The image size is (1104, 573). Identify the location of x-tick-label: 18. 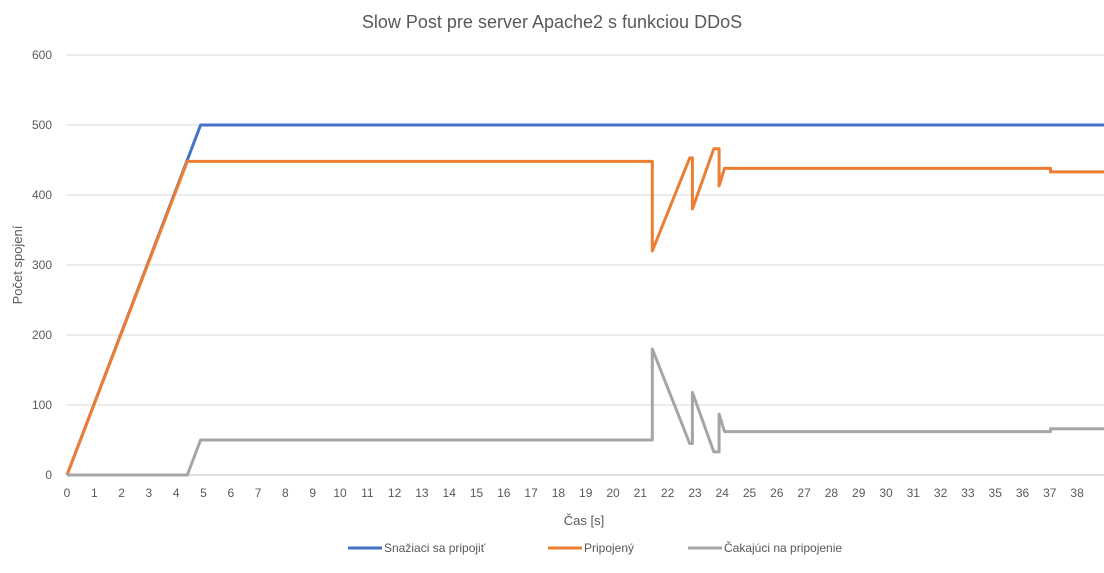
(559, 493).